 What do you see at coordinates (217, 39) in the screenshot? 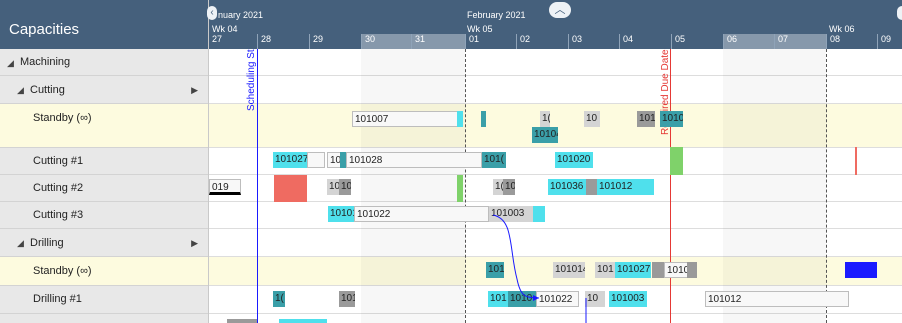
I see `day-cell: 27` at bounding box center [217, 39].